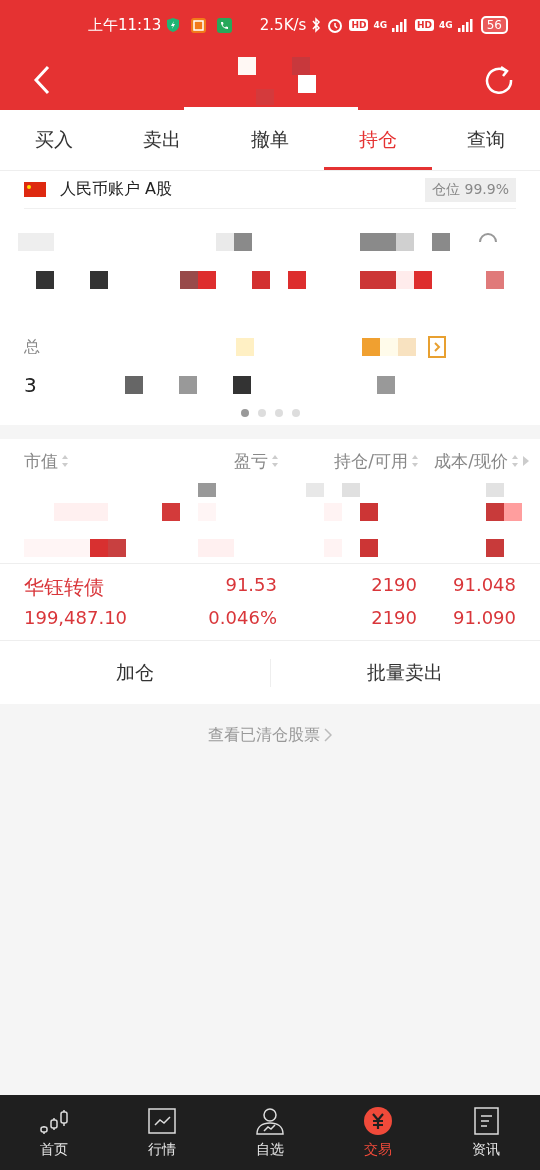  Describe the element at coordinates (471, 461) in the screenshot. I see `column-header: 成本/现价` at that location.